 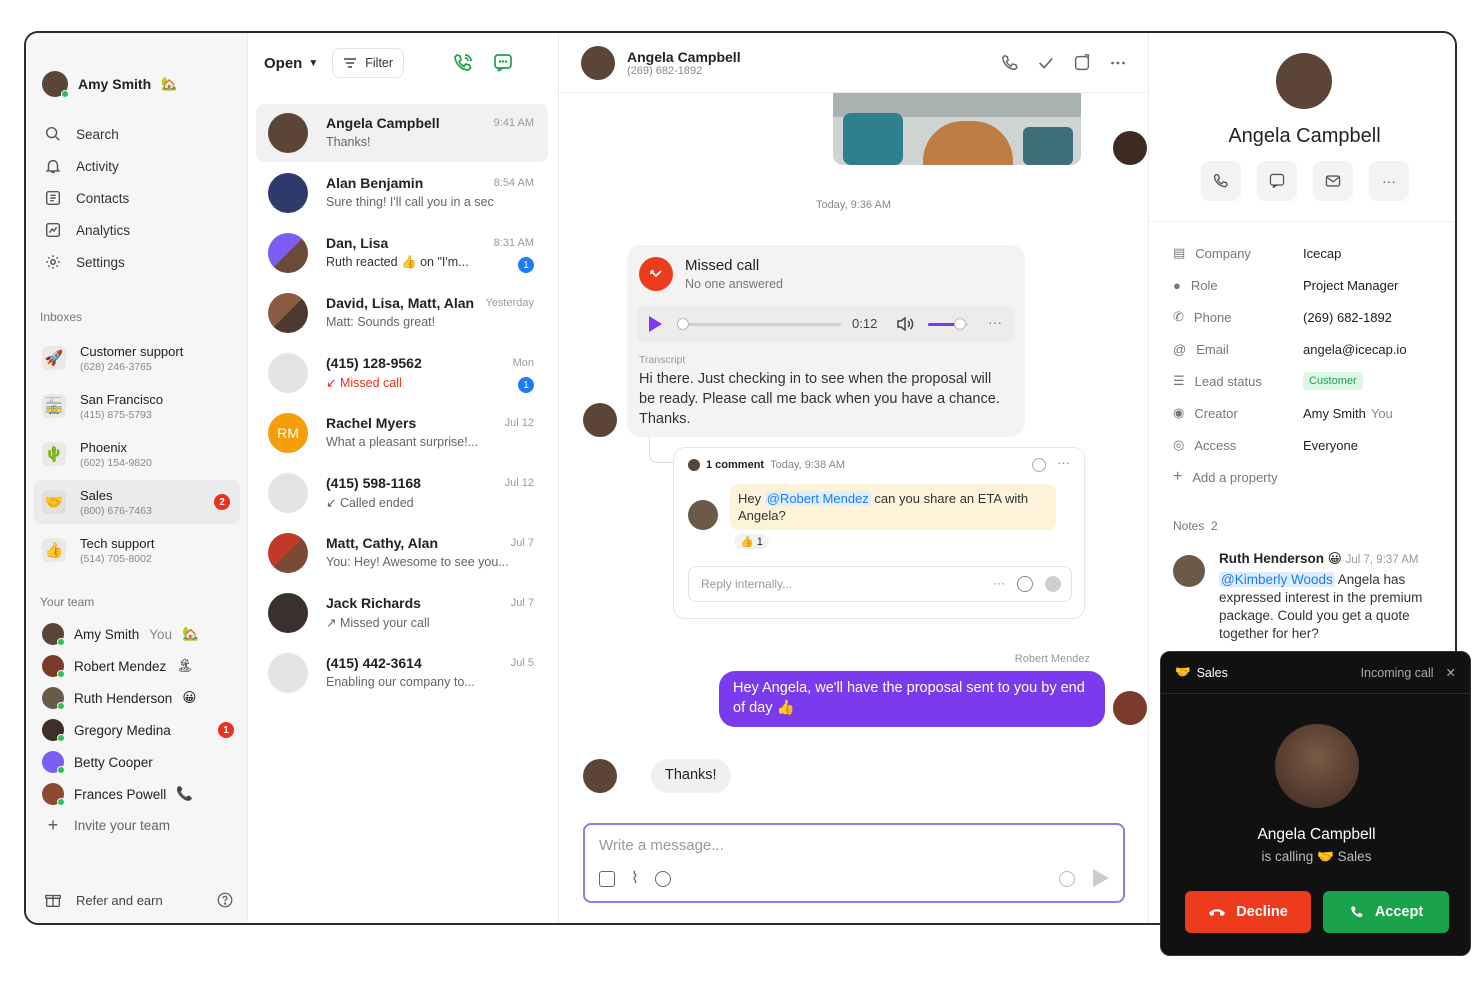 I want to click on property-email: @ Email angela@icecap.io, so click(x=1290, y=349).